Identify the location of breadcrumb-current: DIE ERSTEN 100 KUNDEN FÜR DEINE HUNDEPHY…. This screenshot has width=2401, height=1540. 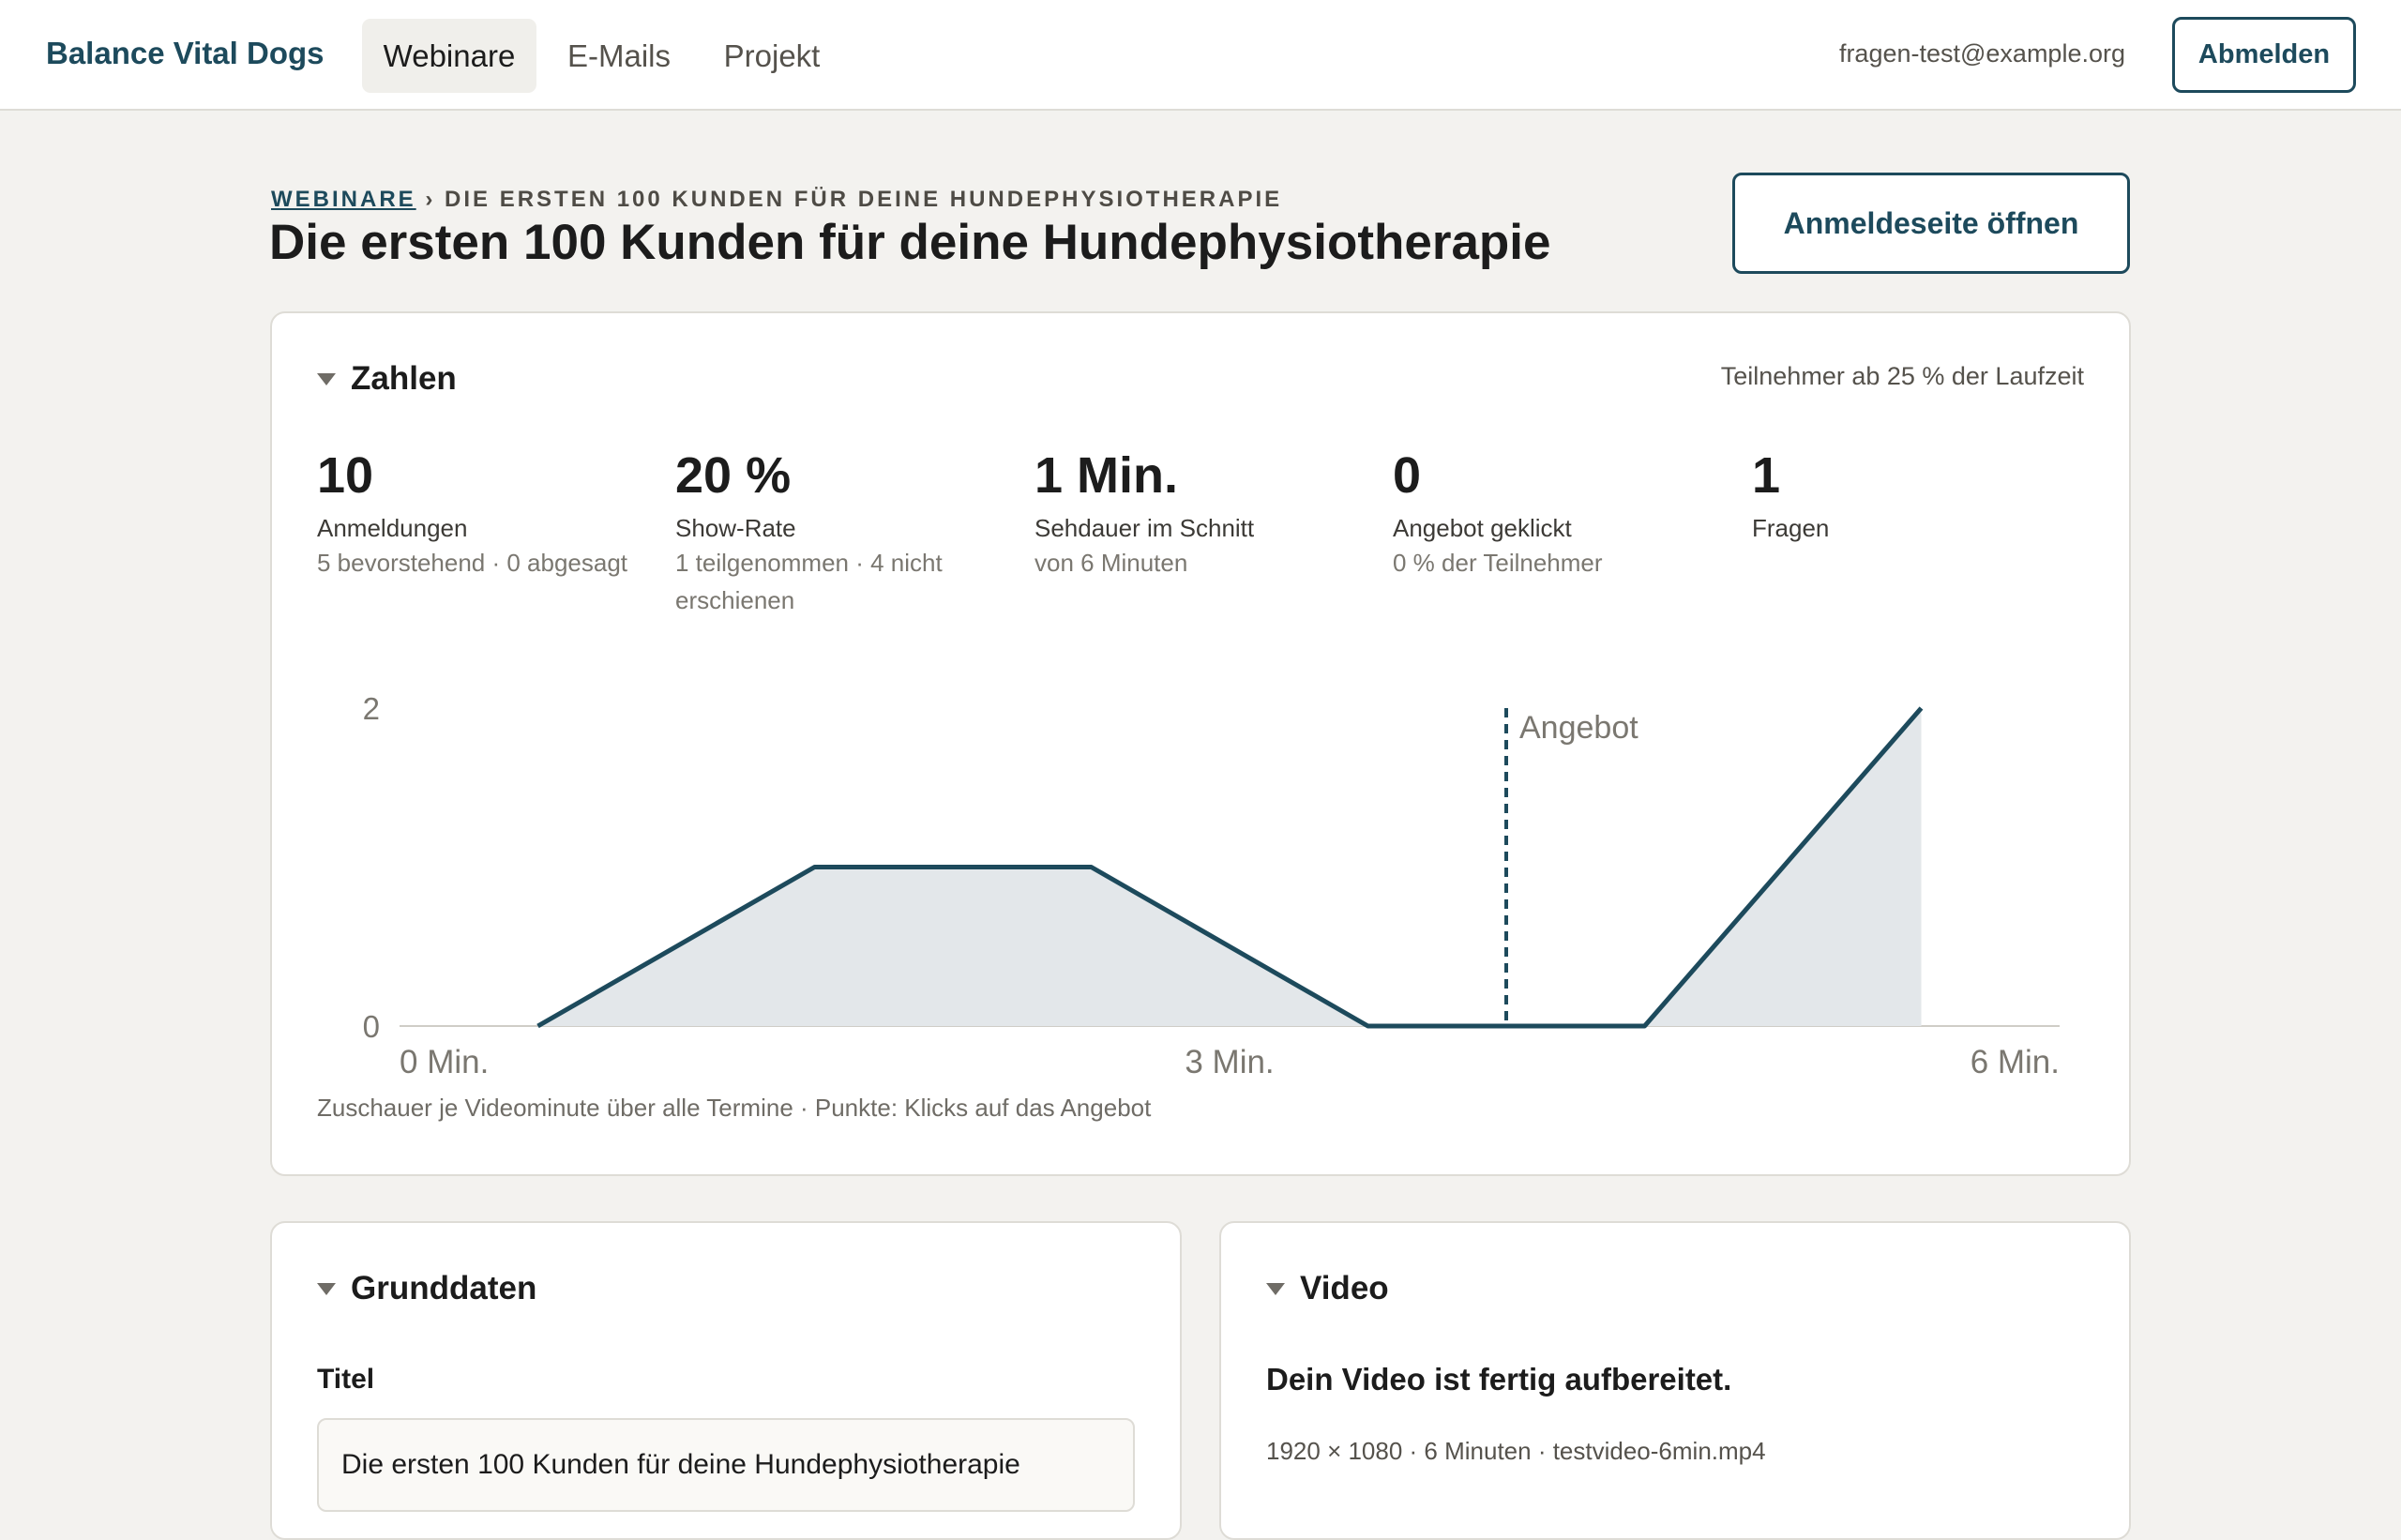
(864, 199).